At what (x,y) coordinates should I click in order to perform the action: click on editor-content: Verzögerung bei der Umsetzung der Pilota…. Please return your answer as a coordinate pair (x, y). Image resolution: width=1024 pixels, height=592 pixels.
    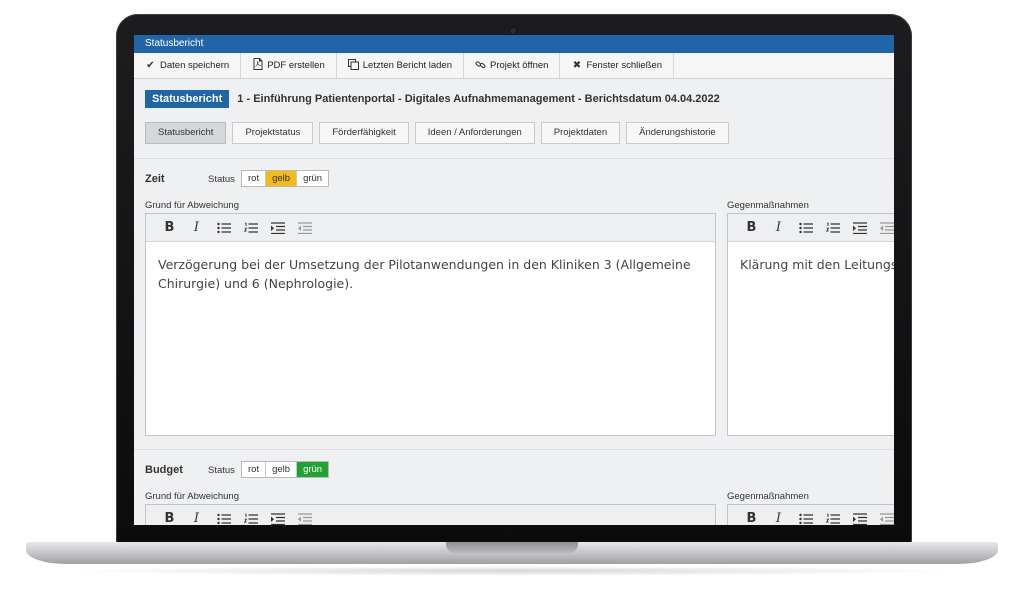
    Looking at the image, I should click on (430, 274).